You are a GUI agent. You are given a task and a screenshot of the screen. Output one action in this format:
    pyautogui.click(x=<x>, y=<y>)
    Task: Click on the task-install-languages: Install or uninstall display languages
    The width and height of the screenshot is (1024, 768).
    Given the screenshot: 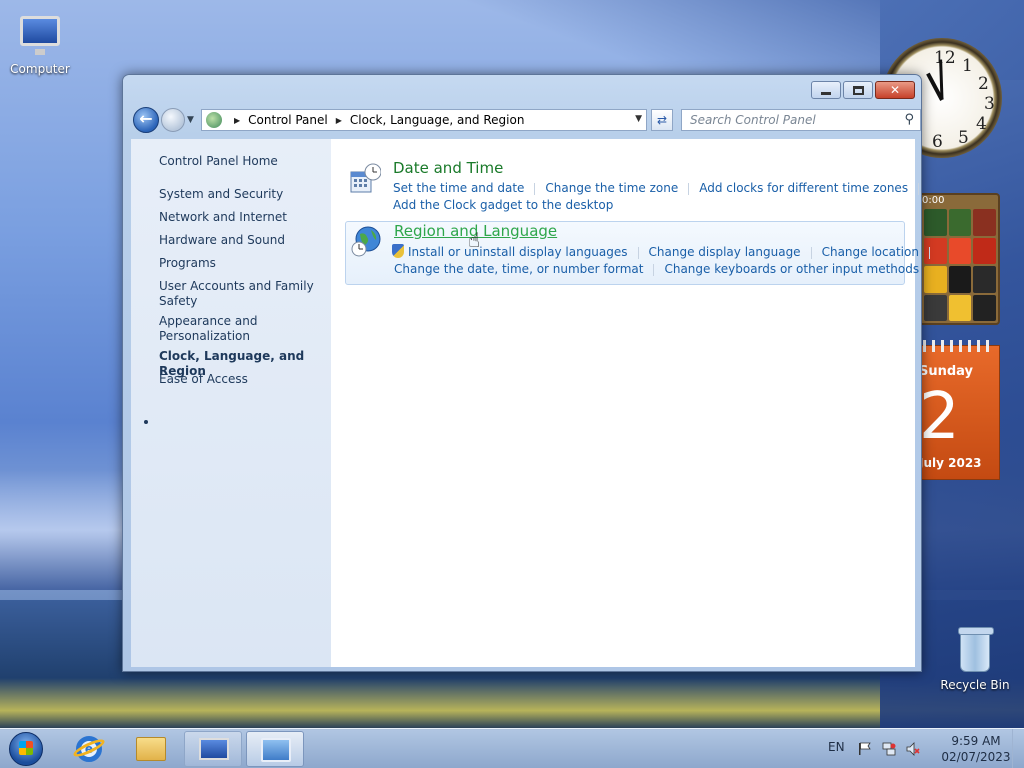 What is the action you would take?
    pyautogui.click(x=518, y=252)
    